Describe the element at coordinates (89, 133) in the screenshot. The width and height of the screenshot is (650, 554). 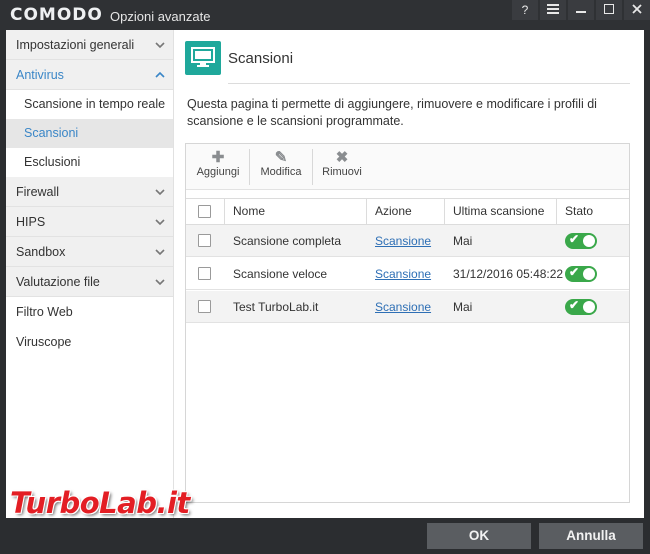
I see `sidebar-subitem-scansioni: Scansioni` at that location.